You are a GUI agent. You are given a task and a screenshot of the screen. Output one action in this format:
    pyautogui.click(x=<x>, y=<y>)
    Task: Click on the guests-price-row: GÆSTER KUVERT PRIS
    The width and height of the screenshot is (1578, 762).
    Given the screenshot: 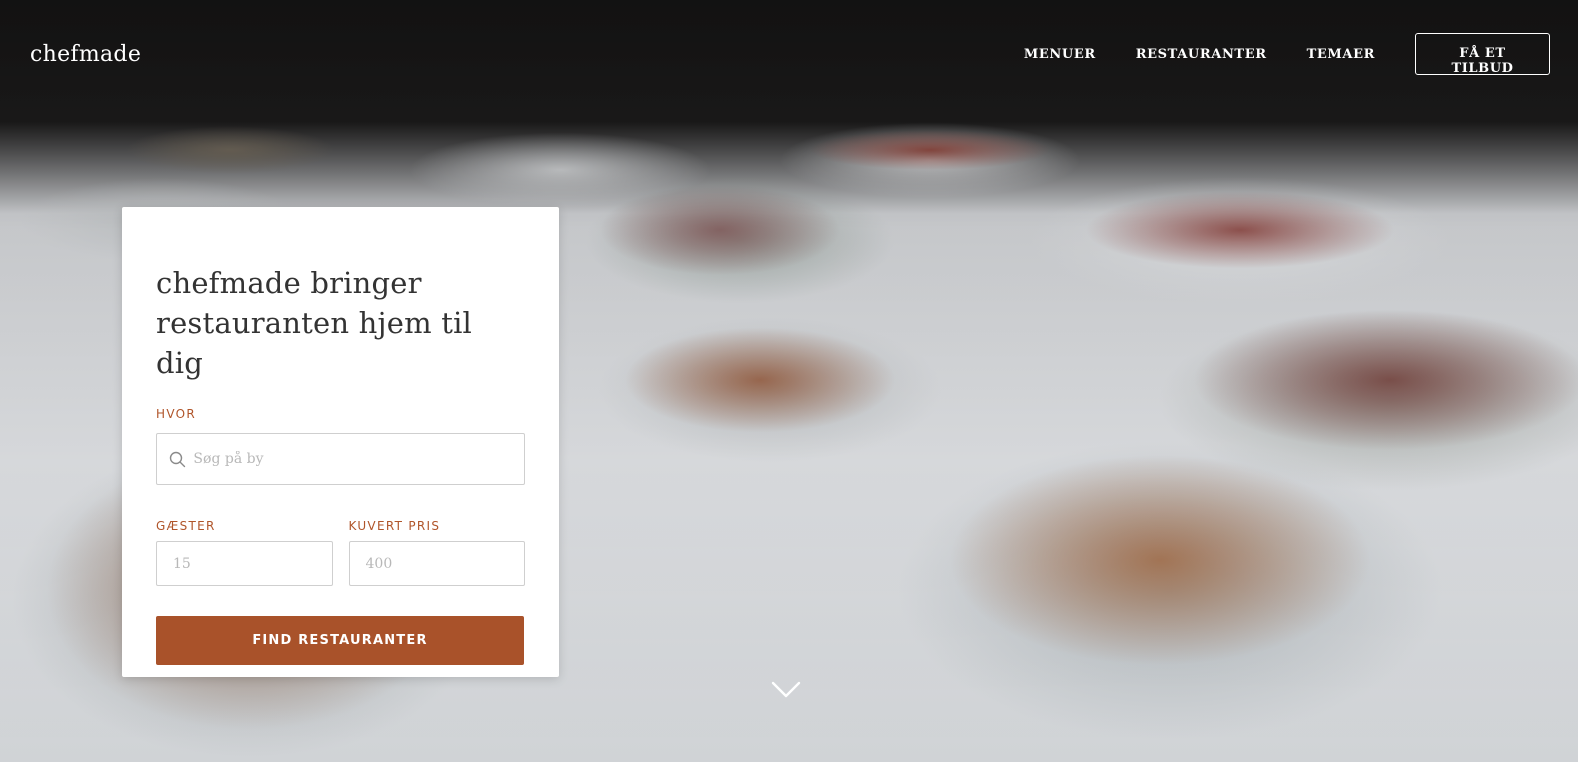 What is the action you would take?
    pyautogui.click(x=340, y=552)
    